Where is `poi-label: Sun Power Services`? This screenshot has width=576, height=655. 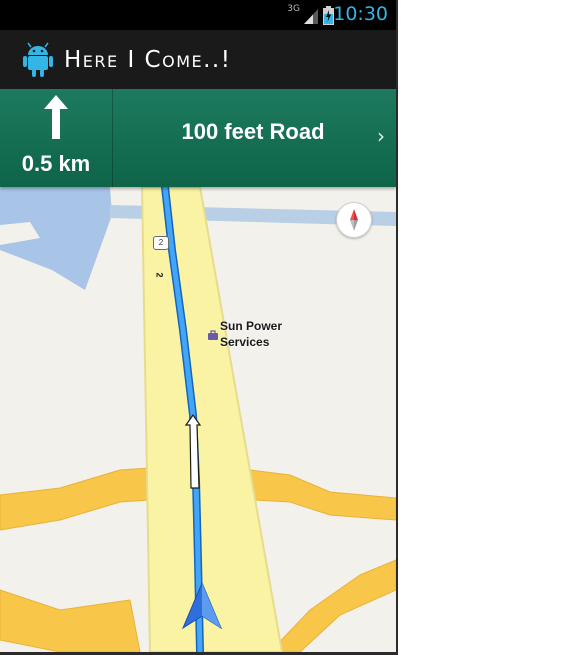
poi-label: Sun Power Services is located at coordinates (270, 334).